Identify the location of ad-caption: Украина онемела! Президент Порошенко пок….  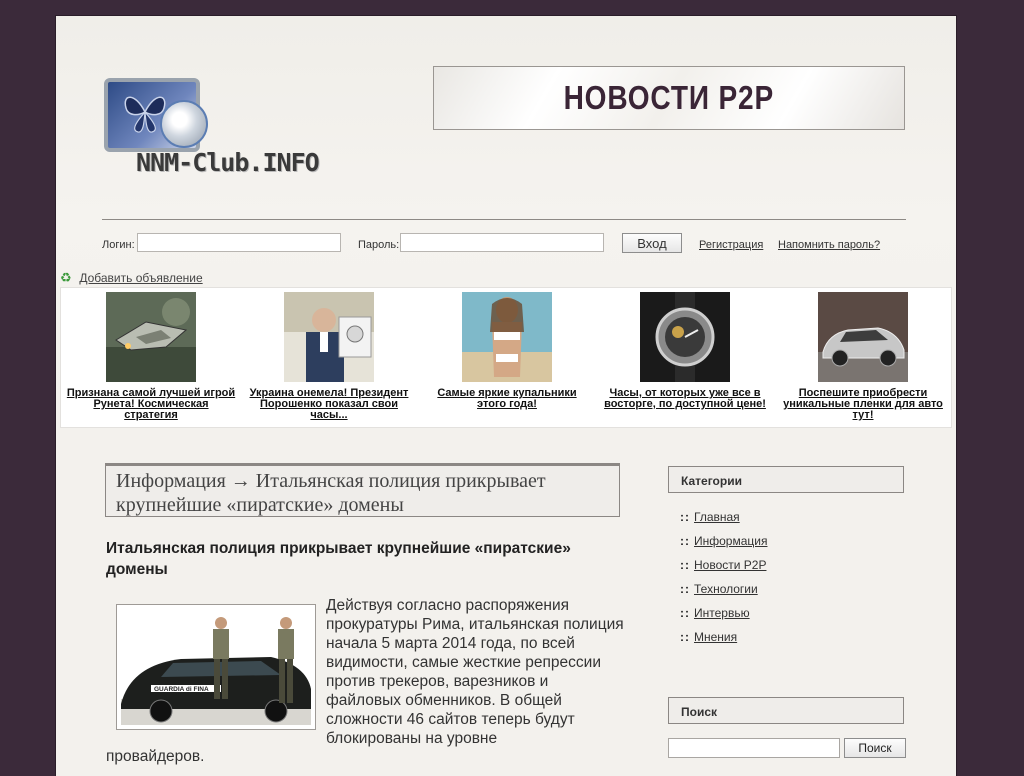
(329, 404).